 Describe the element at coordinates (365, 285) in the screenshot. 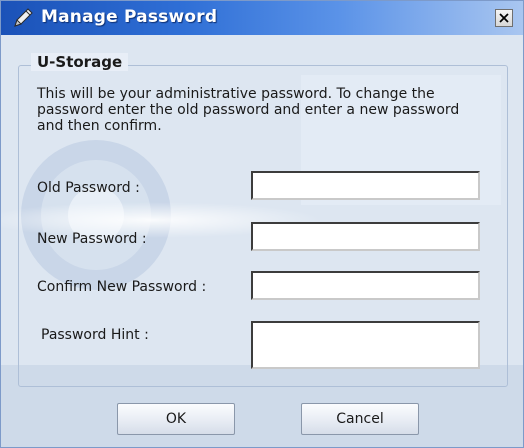

I see `confirm-password-input` at that location.